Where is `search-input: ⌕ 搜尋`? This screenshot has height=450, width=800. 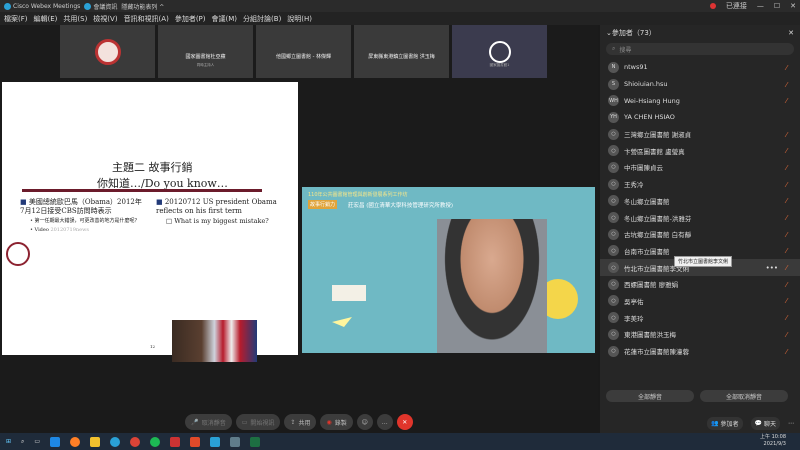 search-input: ⌕ 搜尋 is located at coordinates (700, 49).